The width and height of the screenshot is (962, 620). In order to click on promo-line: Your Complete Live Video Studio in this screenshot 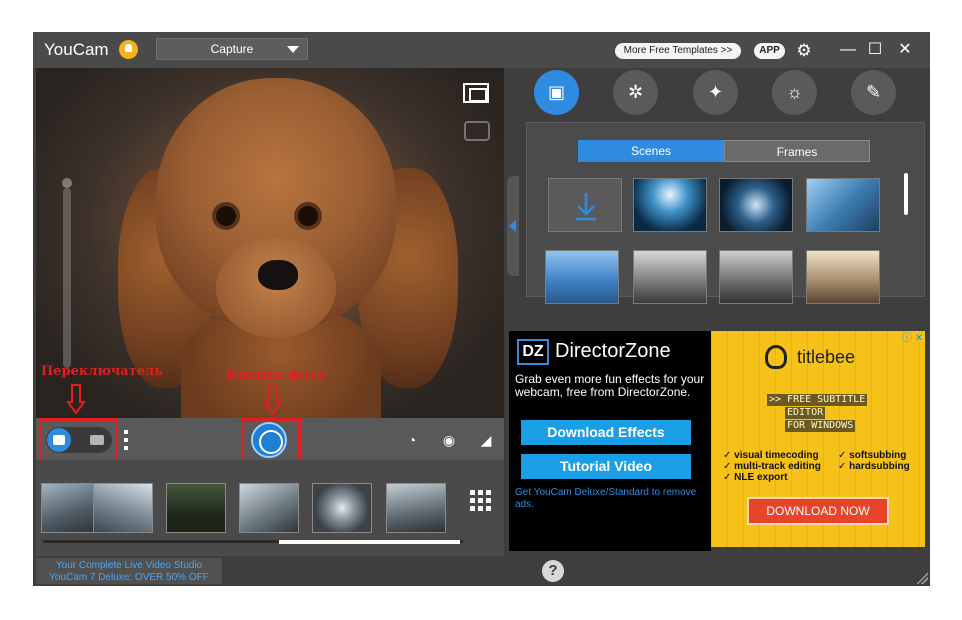, I will do `click(129, 565)`.